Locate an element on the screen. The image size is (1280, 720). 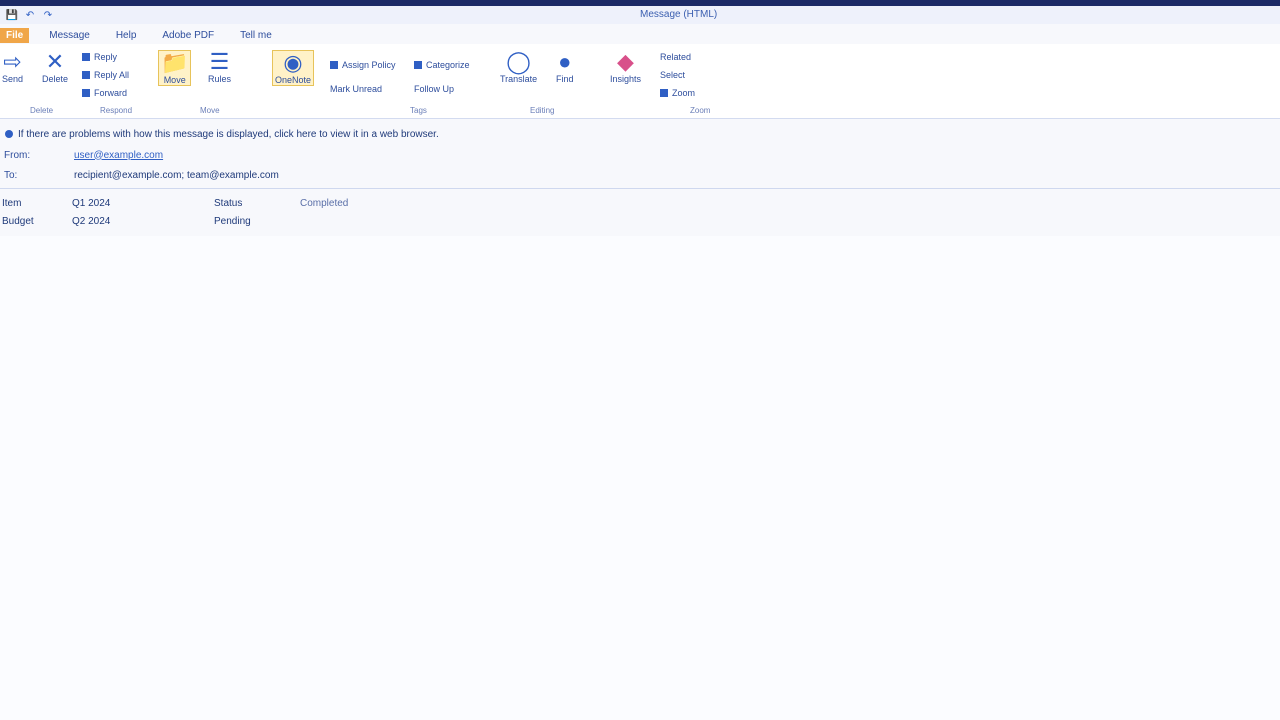
undo-icon: ↶ is located at coordinates (30, 15).